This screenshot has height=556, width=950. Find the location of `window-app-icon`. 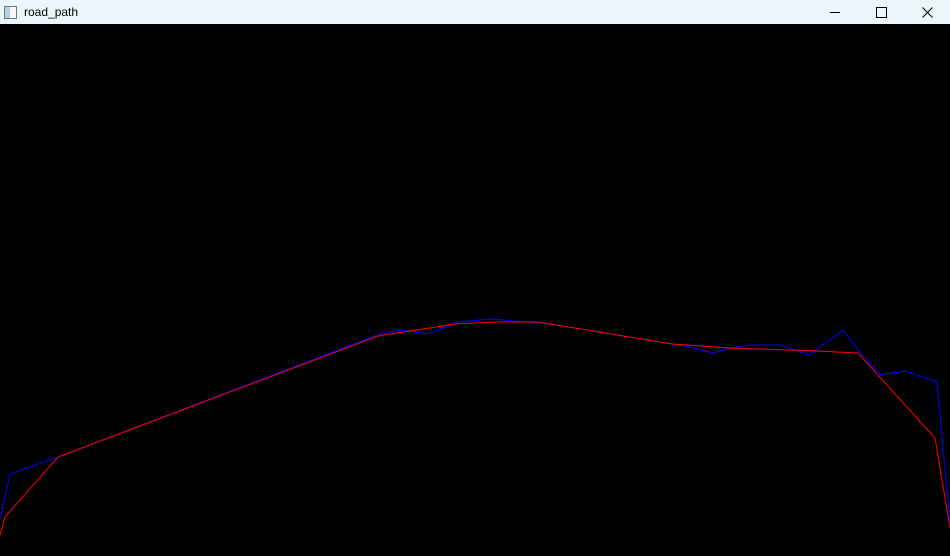

window-app-icon is located at coordinates (10, 12).